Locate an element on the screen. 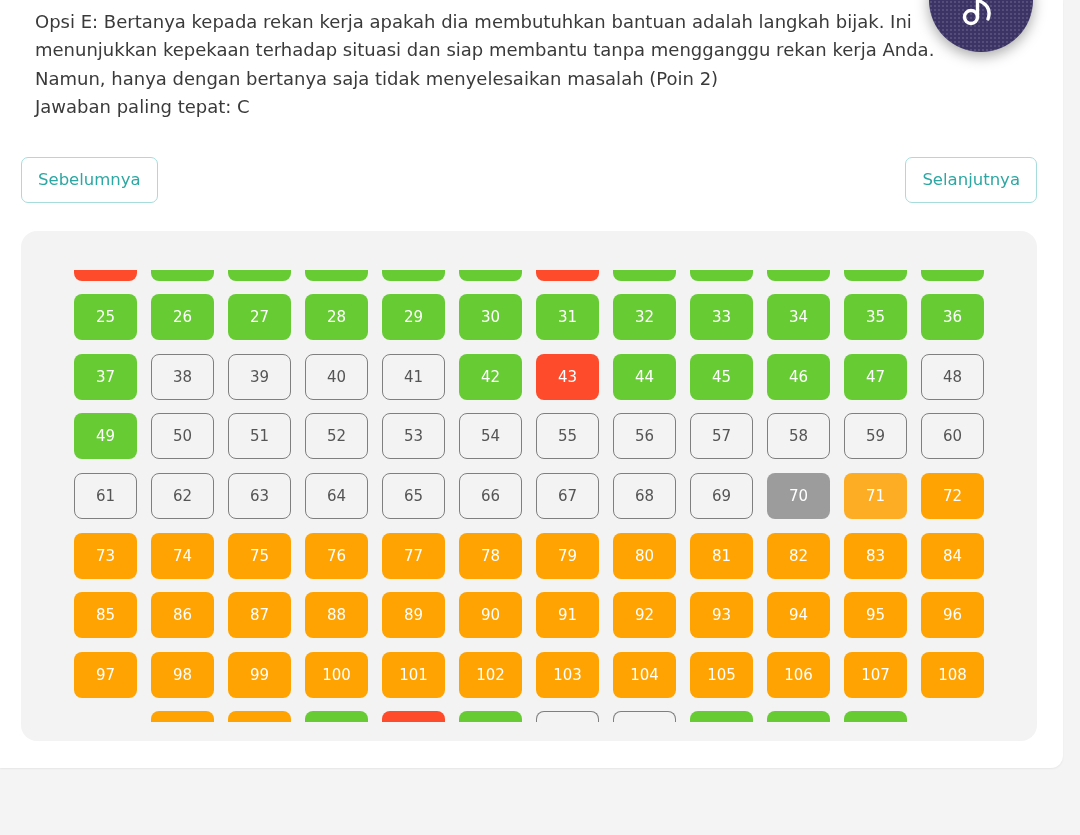 This screenshot has height=835, width=1080. next-button: Selanjutnya is located at coordinates (971, 180).